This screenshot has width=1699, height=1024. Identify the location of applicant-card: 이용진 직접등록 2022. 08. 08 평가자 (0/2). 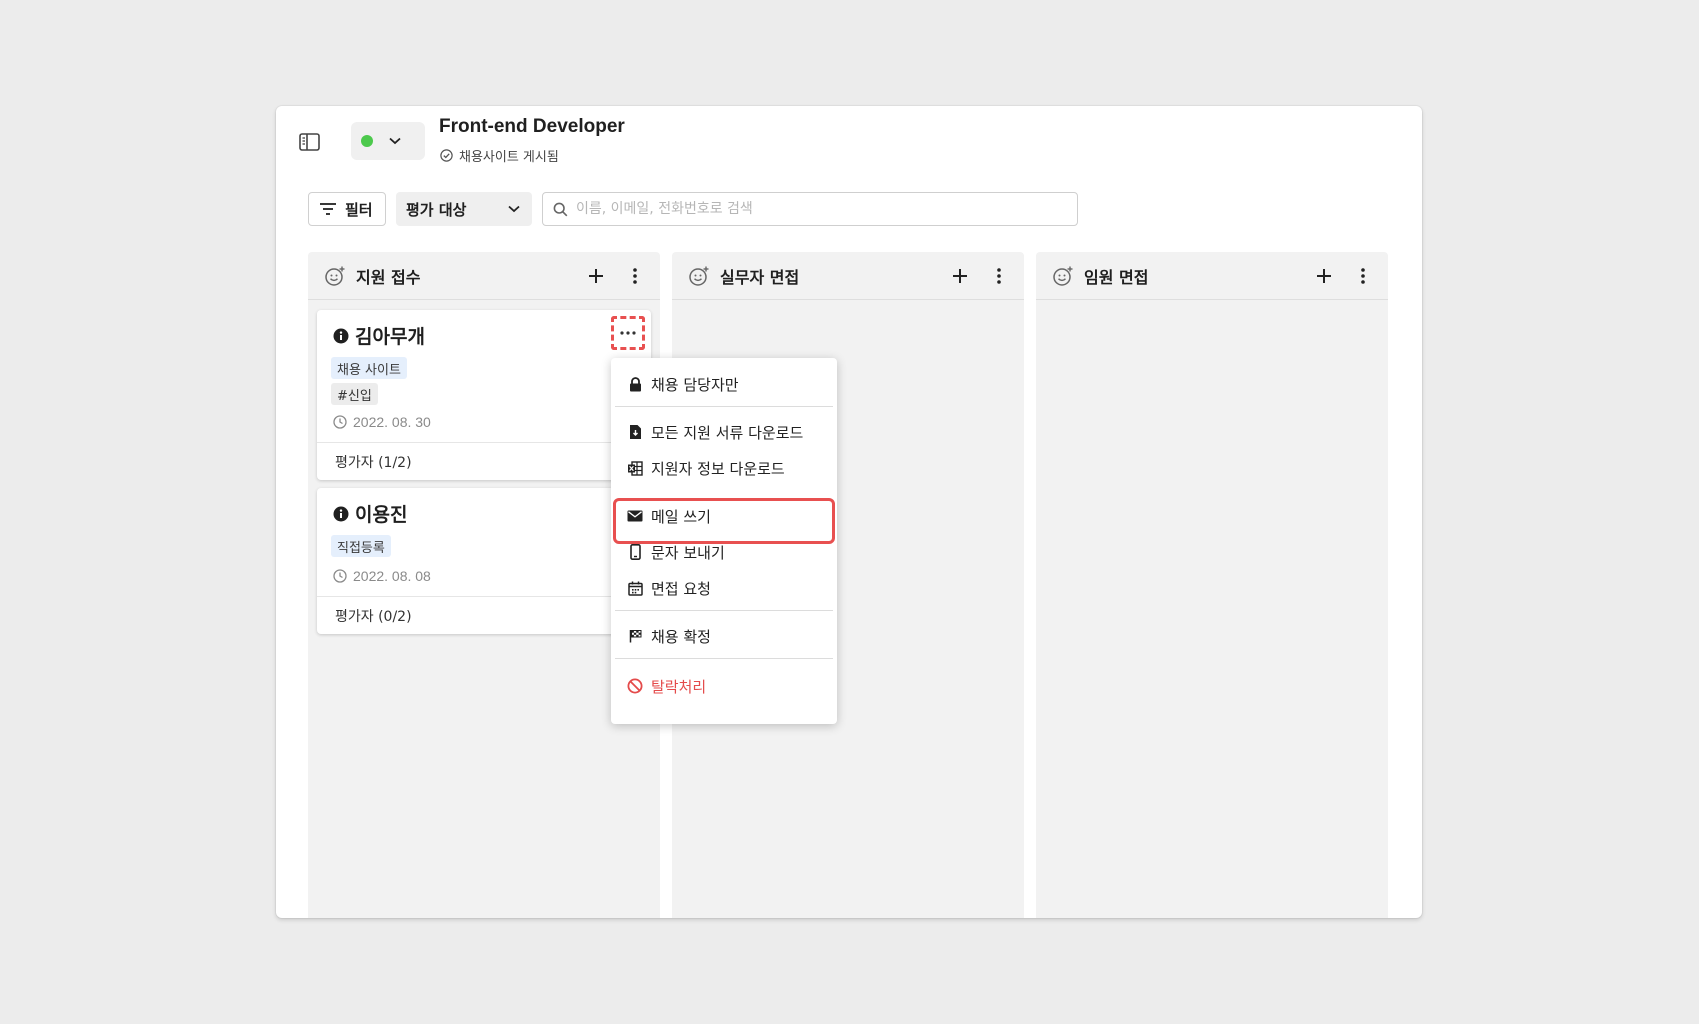
(484, 561).